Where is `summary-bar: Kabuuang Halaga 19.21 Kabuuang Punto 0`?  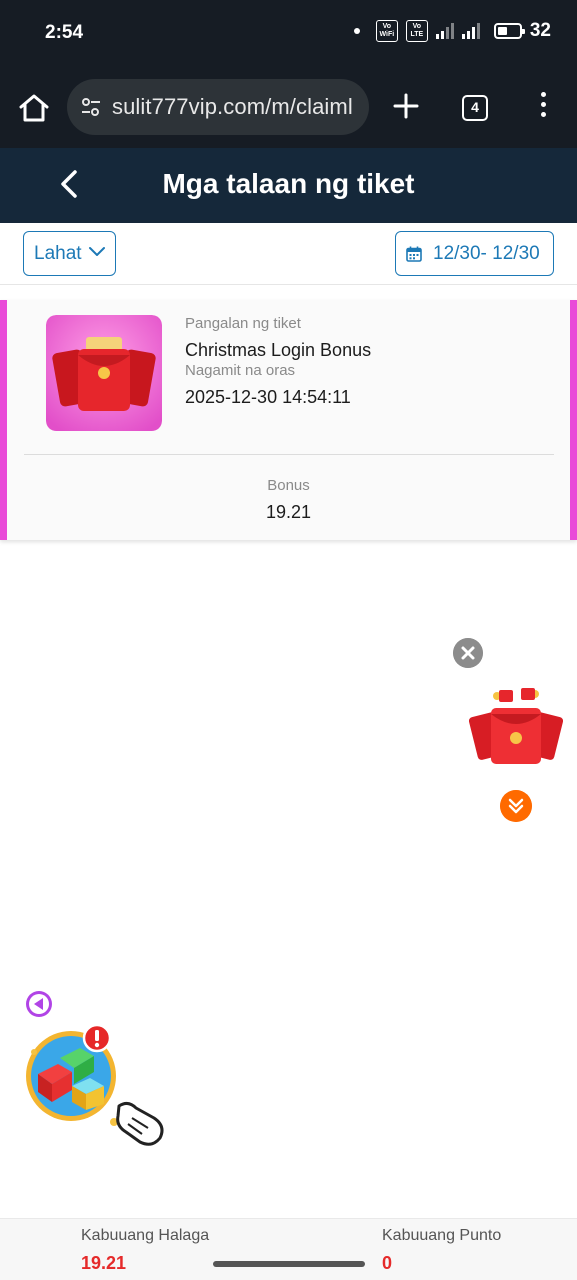 summary-bar: Kabuuang Halaga 19.21 Kabuuang Punto 0 is located at coordinates (288, 1249).